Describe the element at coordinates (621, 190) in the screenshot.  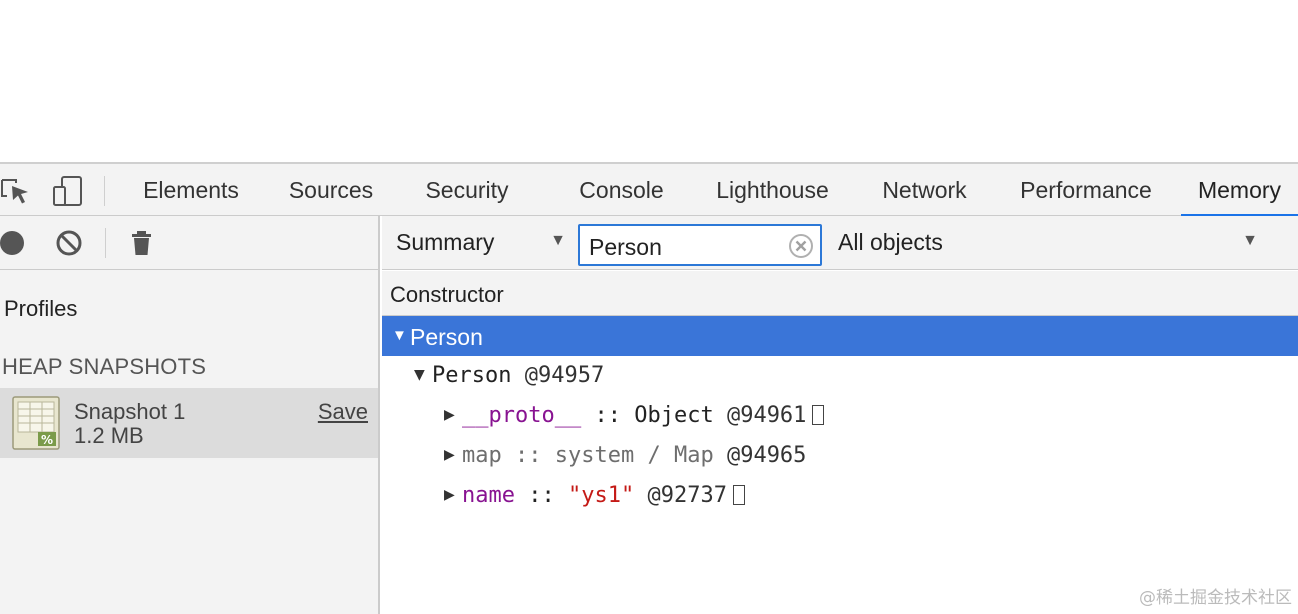
I see `tab-console: Console` at that location.